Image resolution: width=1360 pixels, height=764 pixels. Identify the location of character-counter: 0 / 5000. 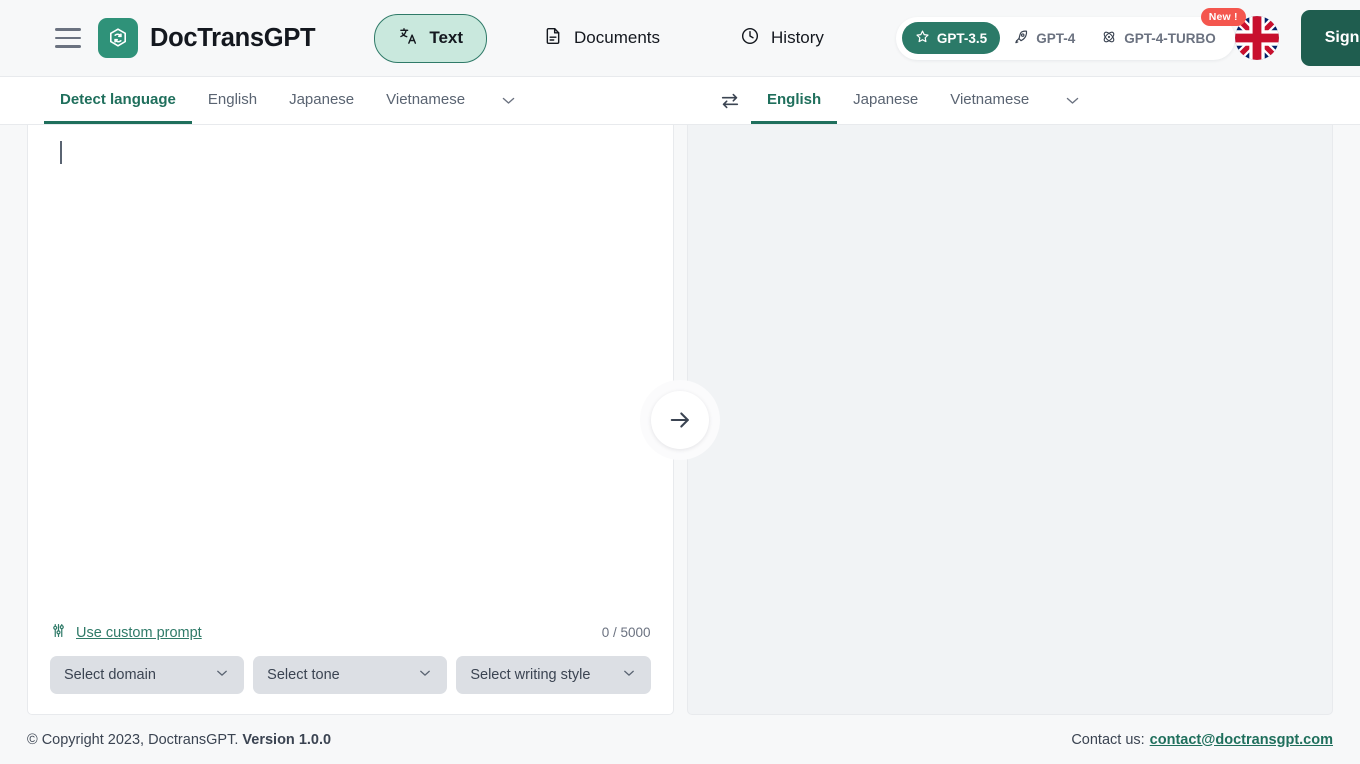
(626, 632).